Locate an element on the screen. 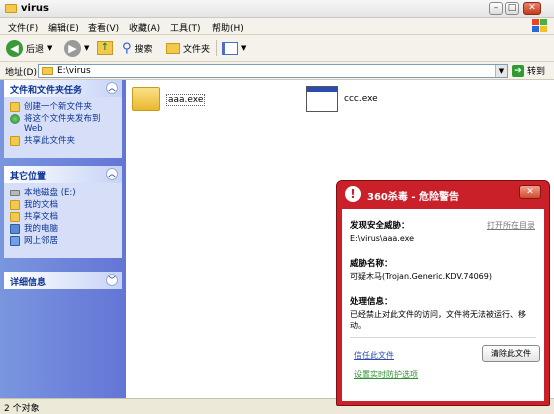 The image size is (554, 414). file-item: aaa.exe is located at coordinates (185, 101).